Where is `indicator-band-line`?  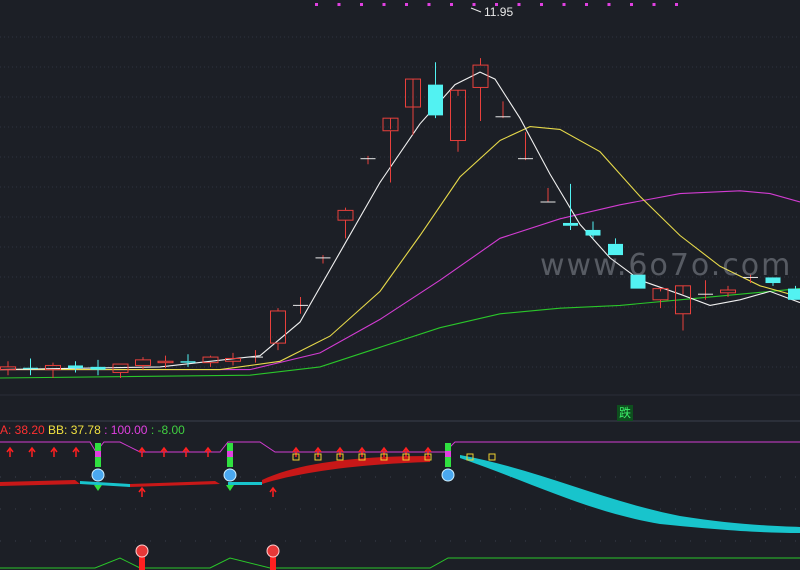 indicator-band-line is located at coordinates (400, 447).